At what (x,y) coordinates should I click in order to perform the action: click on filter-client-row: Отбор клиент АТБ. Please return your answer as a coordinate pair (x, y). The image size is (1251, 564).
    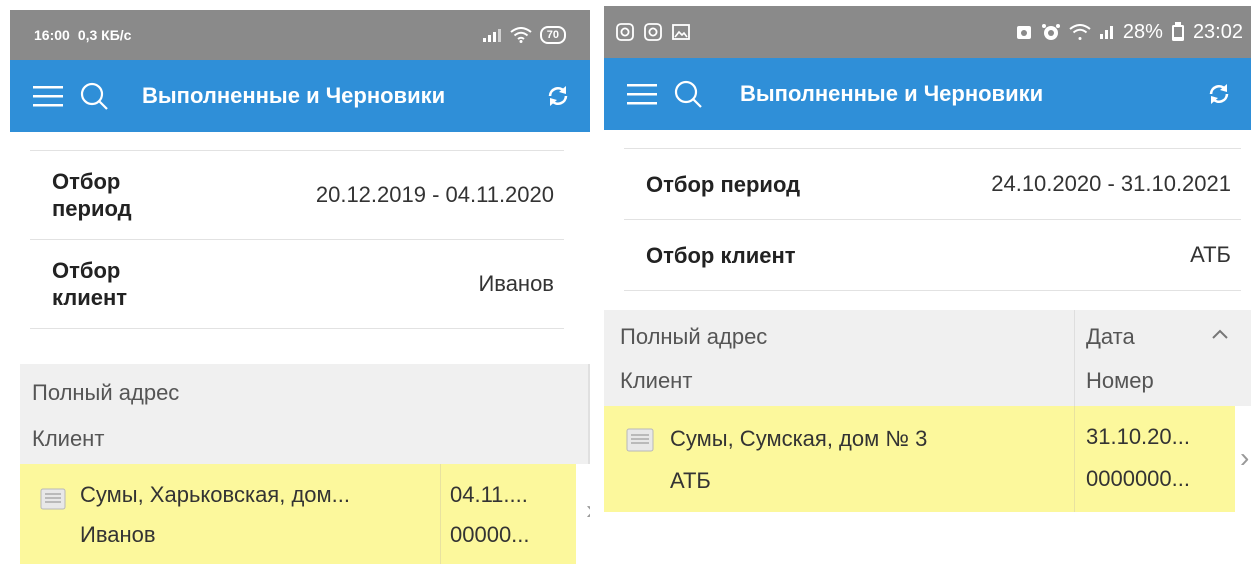
    Looking at the image, I should click on (932, 255).